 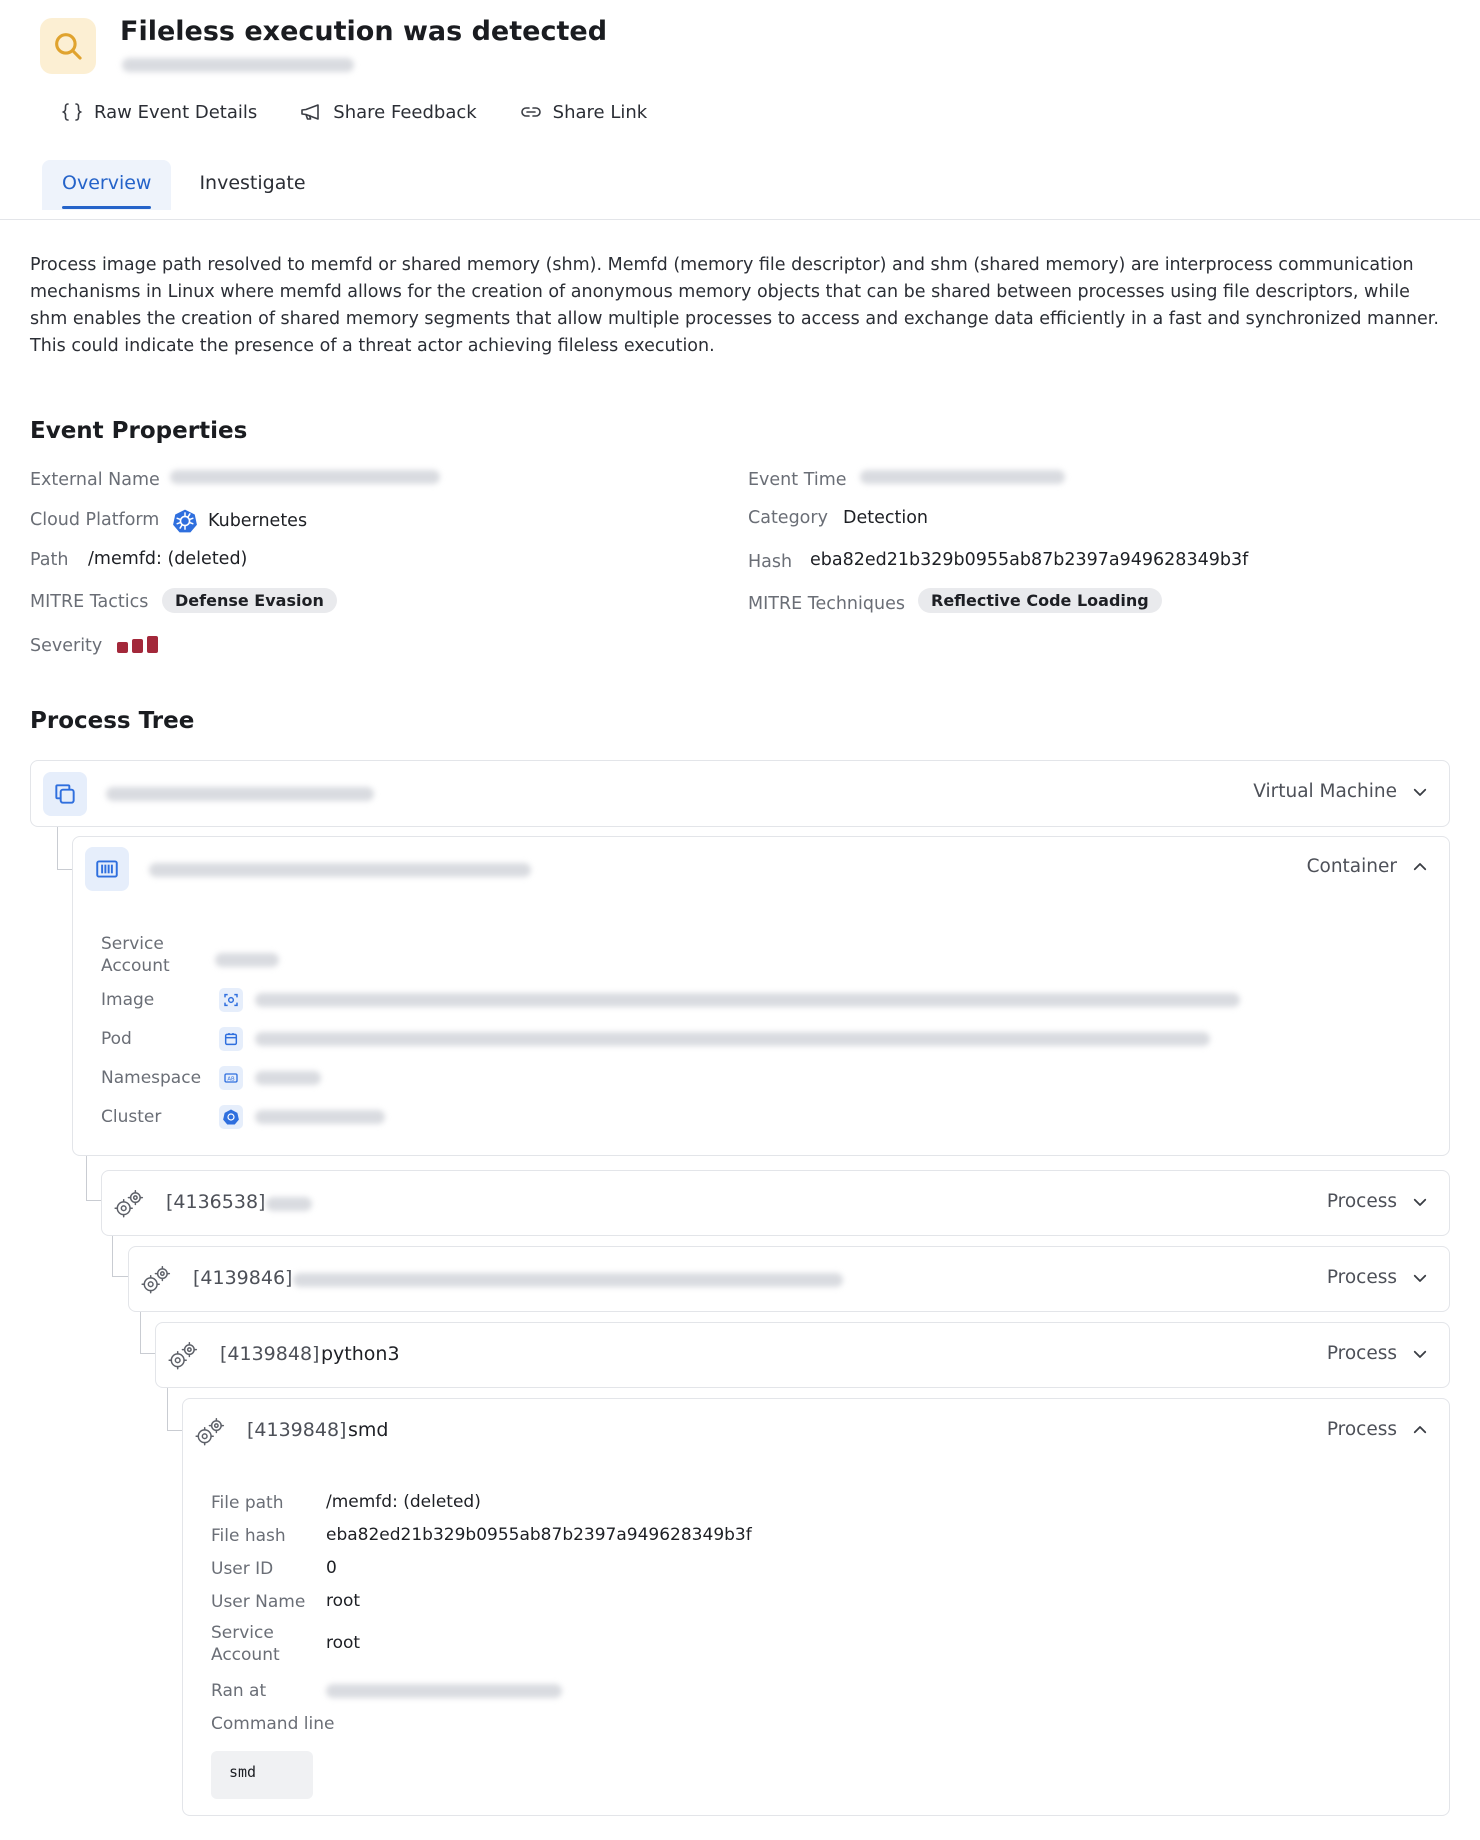 I want to click on file-hash-value: eba82ed21b329b0955ab87b2397a949628349b3f, so click(x=539, y=1535).